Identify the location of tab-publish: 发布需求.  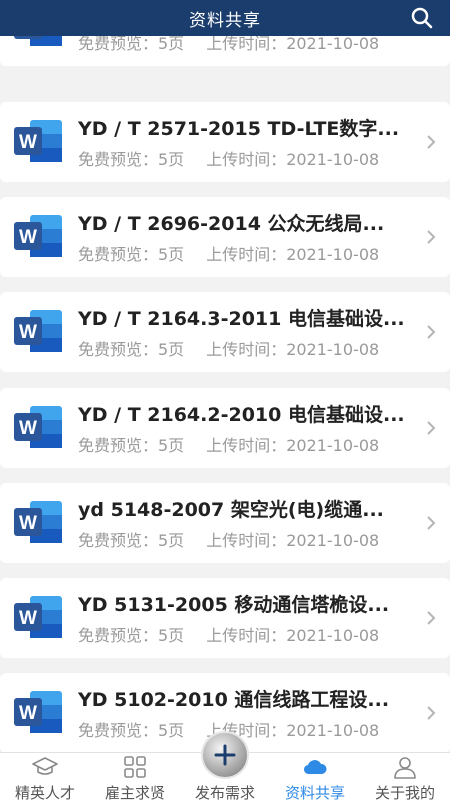
(225, 769).